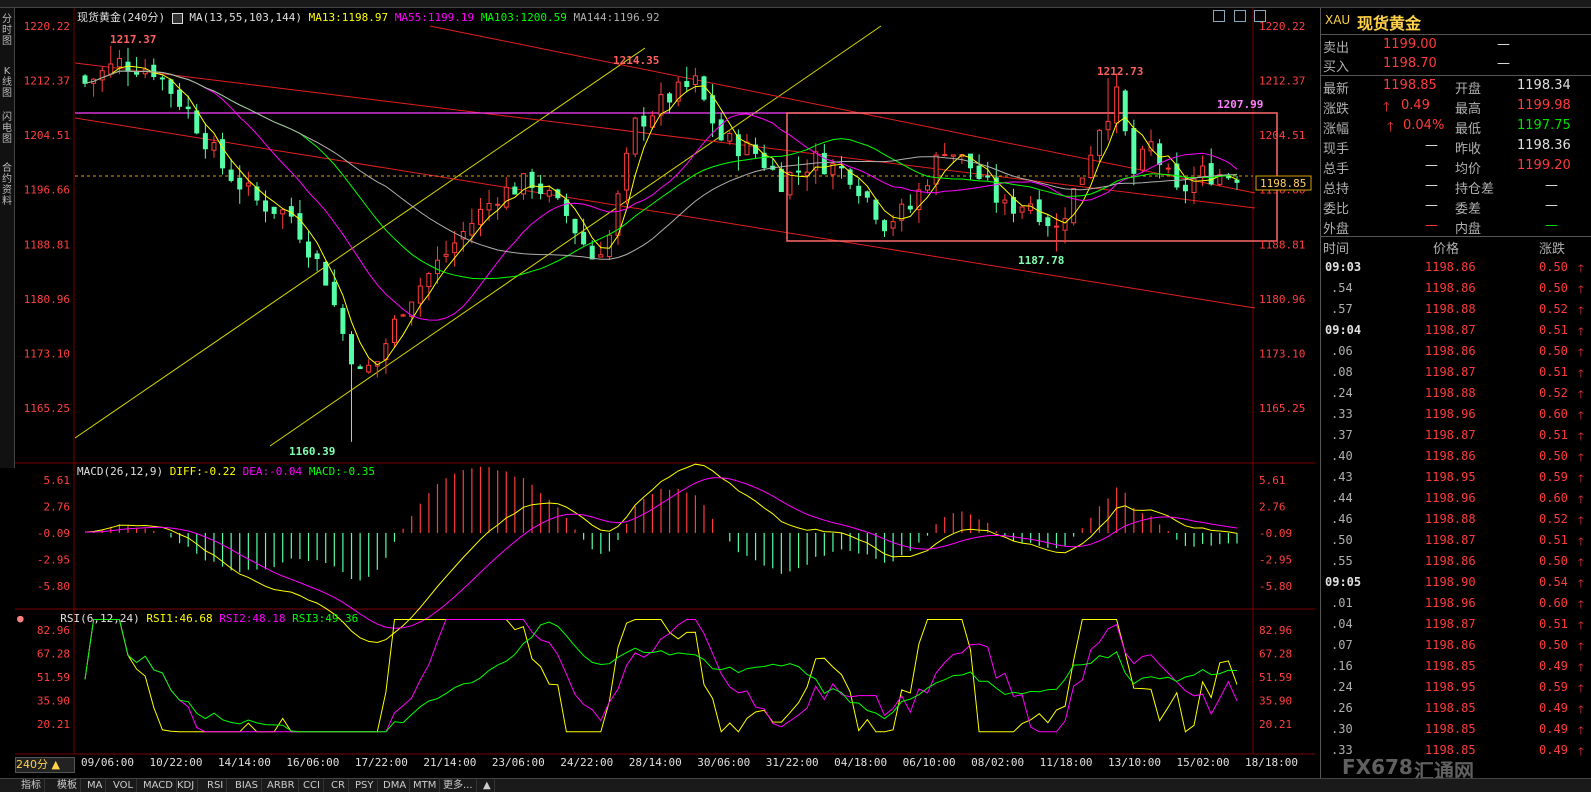 The width and height of the screenshot is (1591, 792). I want to click on macd-axis-label-left: 2.76, so click(57, 506).